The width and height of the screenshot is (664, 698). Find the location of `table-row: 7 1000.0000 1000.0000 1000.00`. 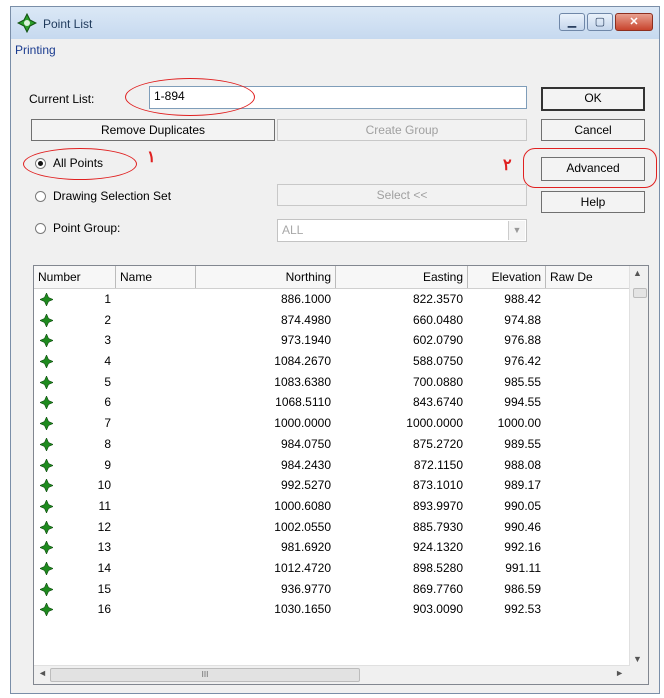

table-row: 7 1000.0000 1000.0000 1000.00 is located at coordinates (332, 423).